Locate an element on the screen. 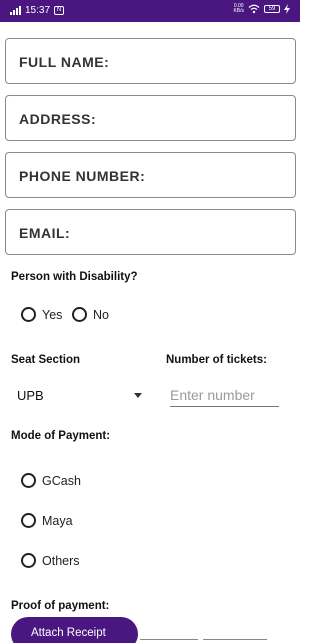 This screenshot has height=643, width=320. proof-label: Proof of payment: is located at coordinates (60, 606).